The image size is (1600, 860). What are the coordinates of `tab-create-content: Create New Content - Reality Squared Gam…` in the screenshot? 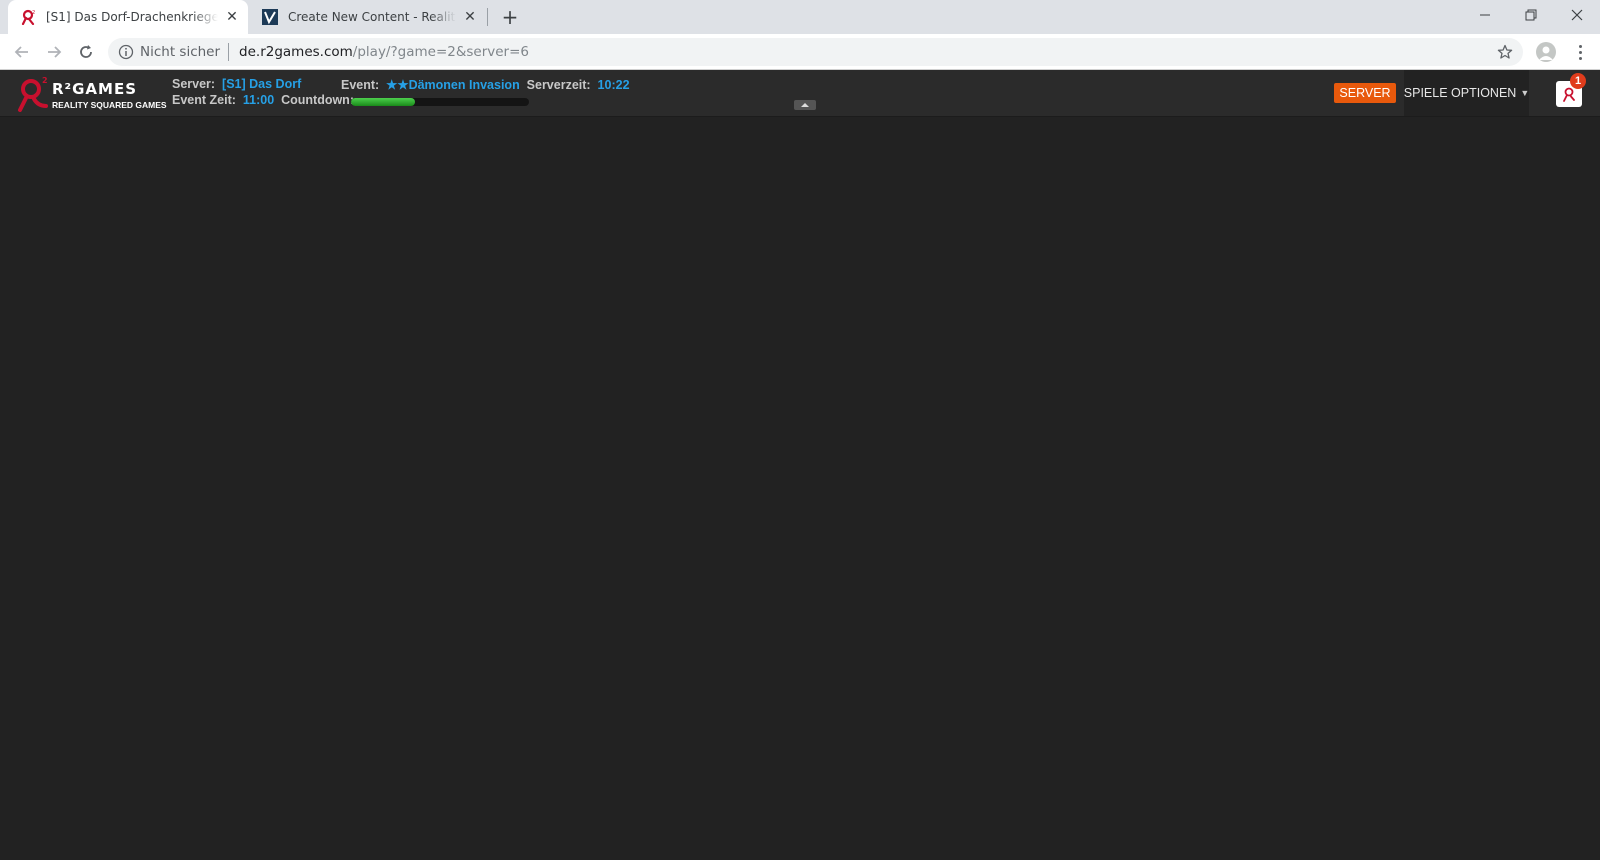 It's located at (368, 17).